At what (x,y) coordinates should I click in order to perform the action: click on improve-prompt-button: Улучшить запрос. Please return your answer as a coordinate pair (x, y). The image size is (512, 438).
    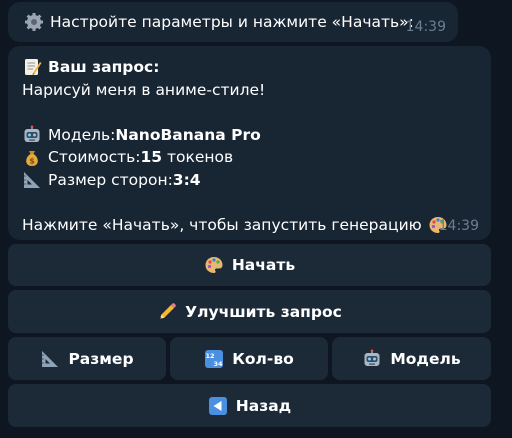
    Looking at the image, I should click on (249, 311).